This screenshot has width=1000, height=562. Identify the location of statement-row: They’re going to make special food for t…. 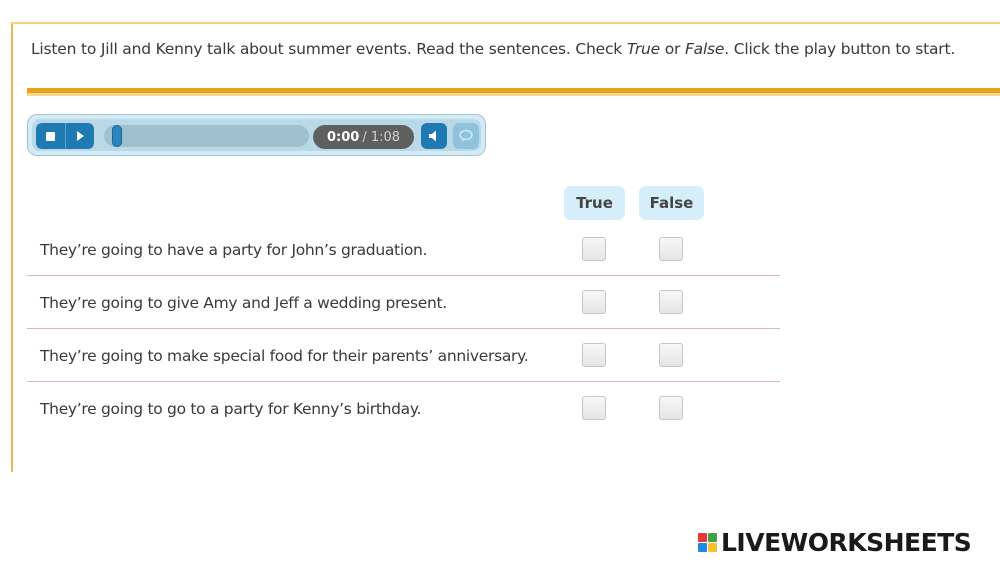
(403, 356).